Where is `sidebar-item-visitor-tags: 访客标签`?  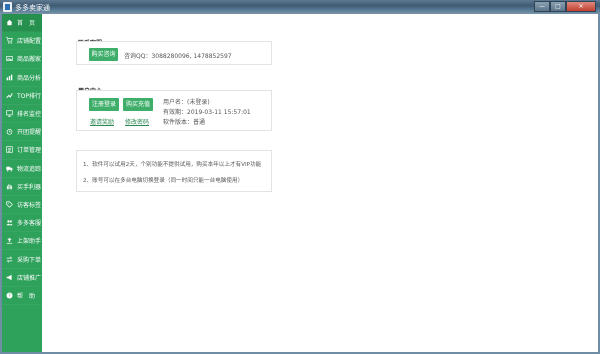
sidebar-item-visitor-tags: 访客标签 is located at coordinates (22, 205).